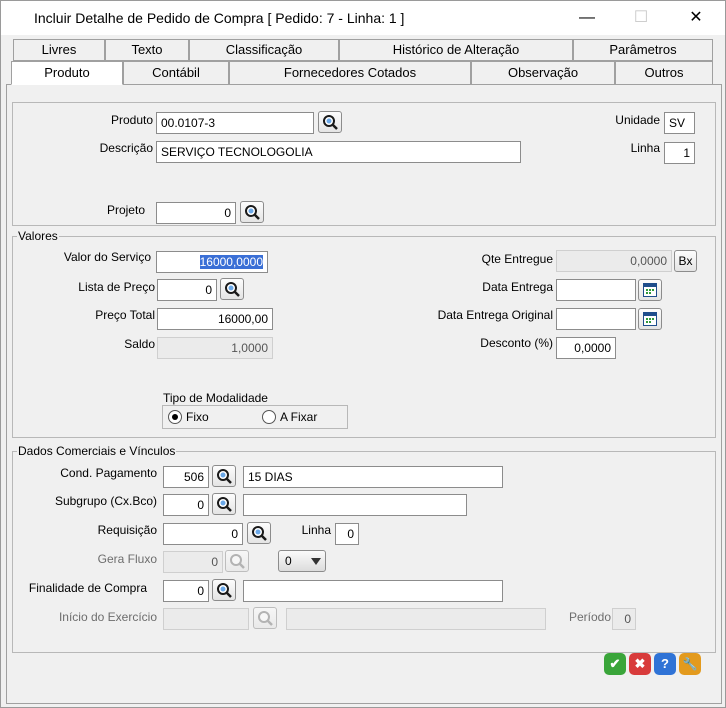  Describe the element at coordinates (105, 501) in the screenshot. I see `subgrupo-label: Subgrupo (Cx.Bco)` at that location.